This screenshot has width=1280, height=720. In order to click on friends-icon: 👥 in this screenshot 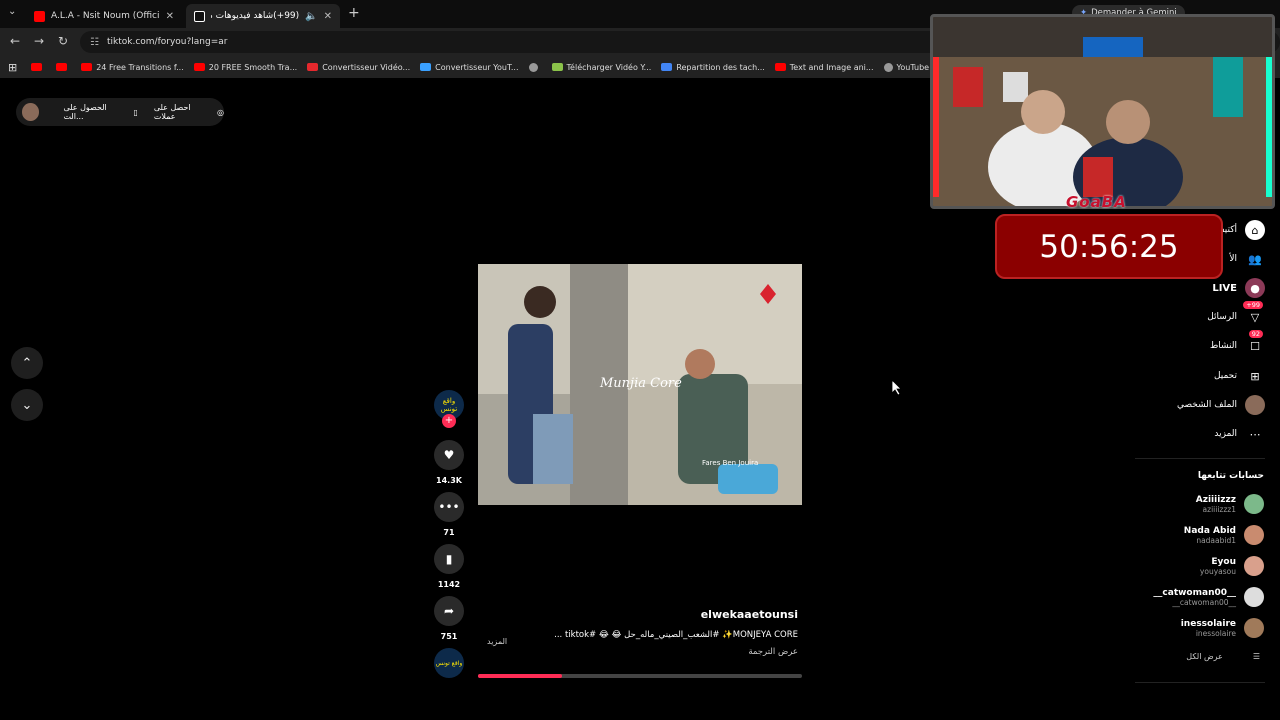, I will do `click(1255, 259)`.